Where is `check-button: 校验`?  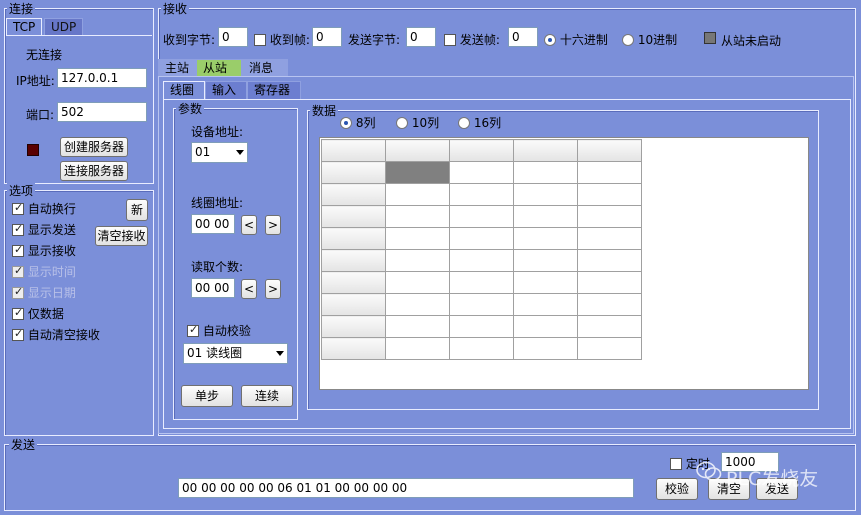 check-button: 校验 is located at coordinates (677, 489).